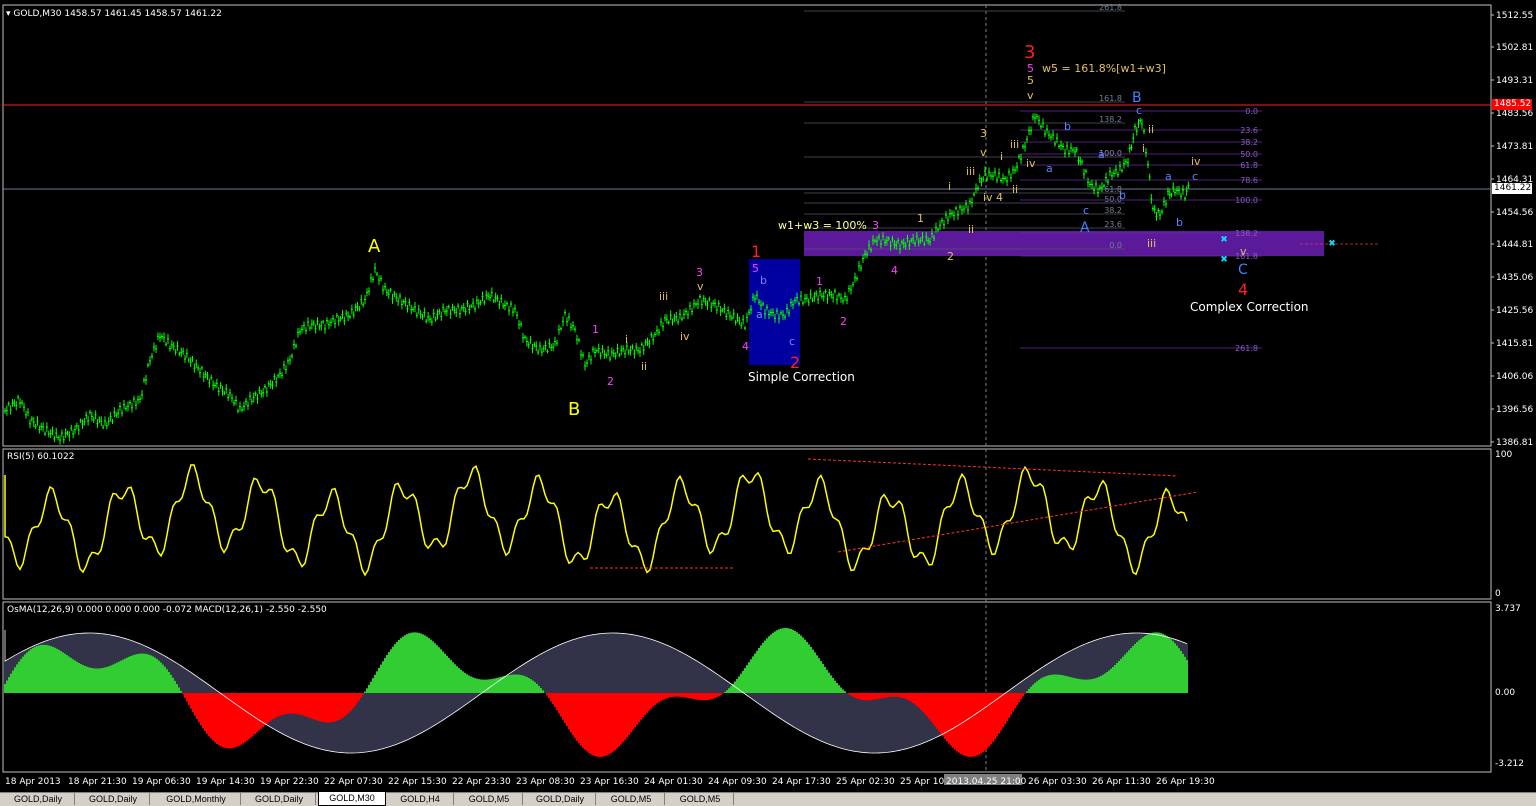 The image size is (1536, 806). I want to click on price-tick-label: 1396.56, so click(1514, 410).